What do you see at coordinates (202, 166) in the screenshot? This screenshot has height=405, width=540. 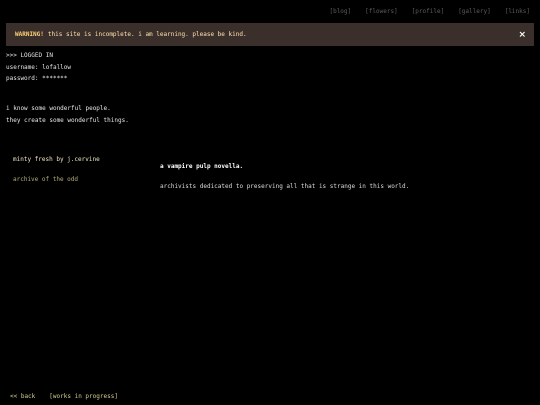 I see `project-description: a vampire pulp novella.` at bounding box center [202, 166].